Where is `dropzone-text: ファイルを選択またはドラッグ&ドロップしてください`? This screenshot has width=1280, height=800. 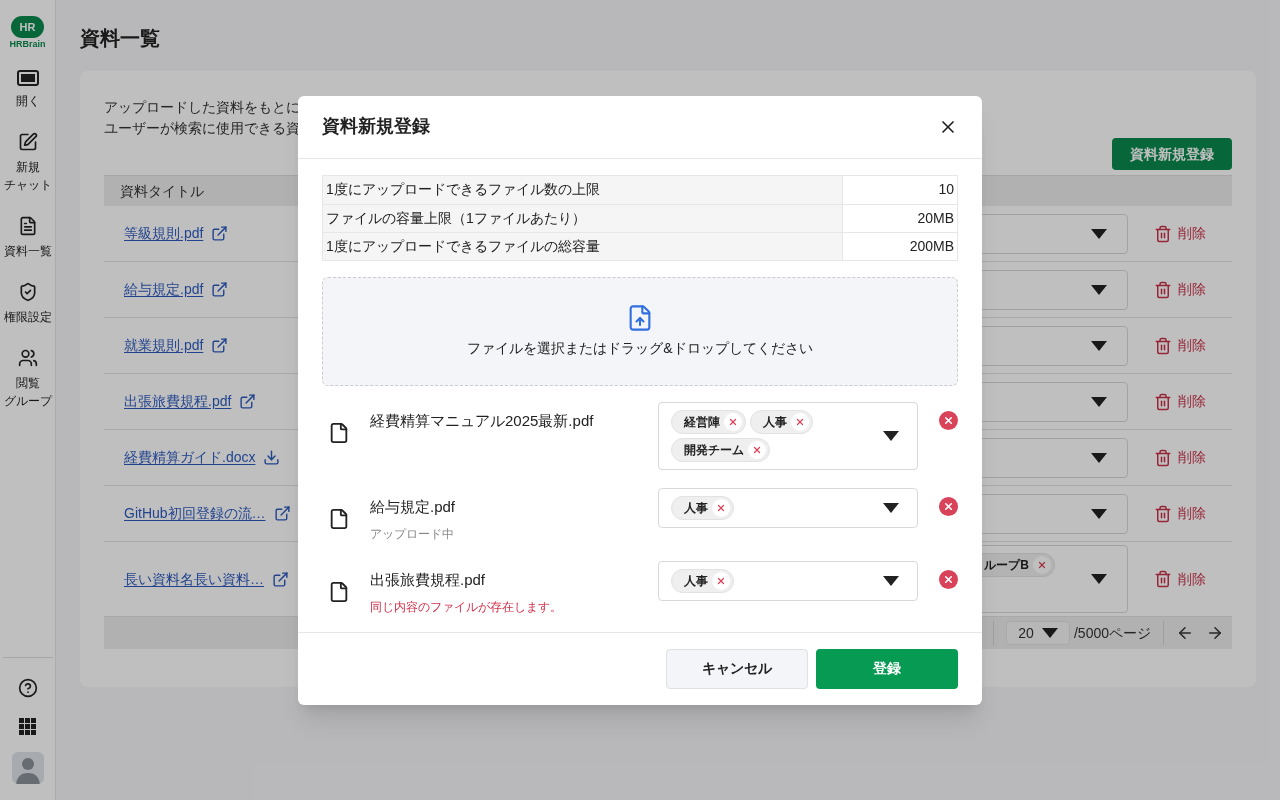
dropzone-text: ファイルを選択またはドラッグ&ドロップしてください is located at coordinates (640, 348).